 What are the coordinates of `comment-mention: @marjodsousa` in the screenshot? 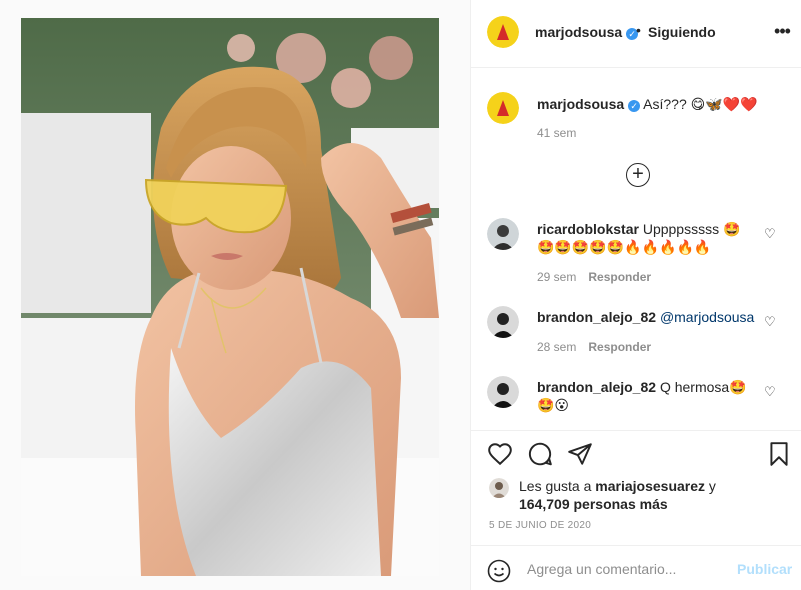 It's located at (707, 317).